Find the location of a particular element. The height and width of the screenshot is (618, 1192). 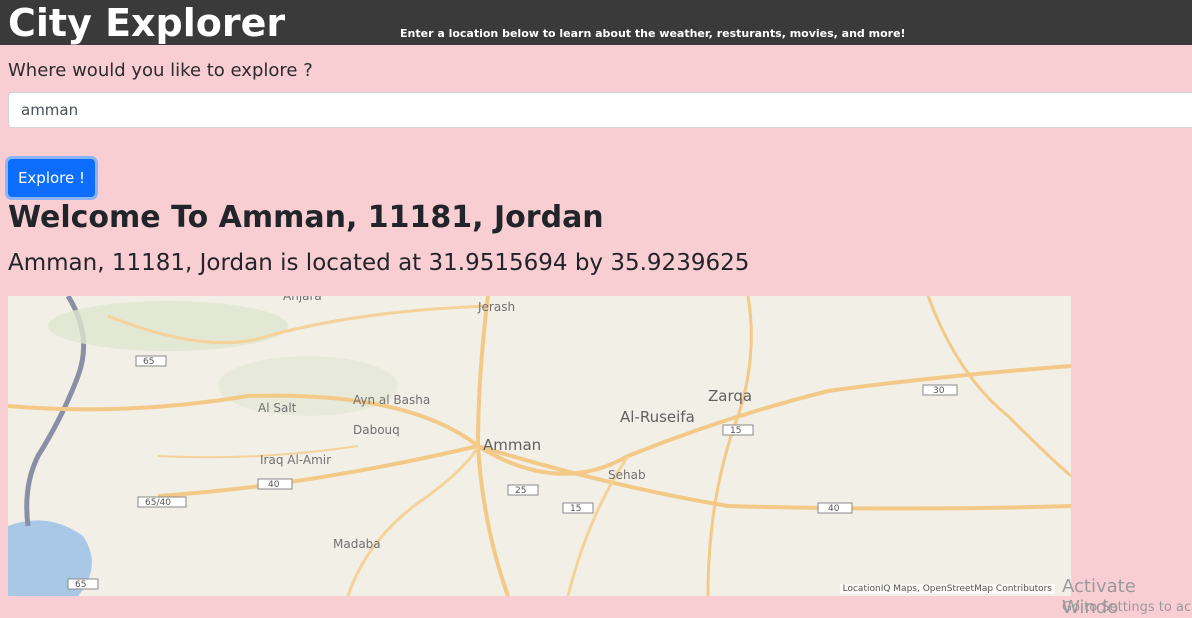

place-jerash: Jerash is located at coordinates (496, 307).